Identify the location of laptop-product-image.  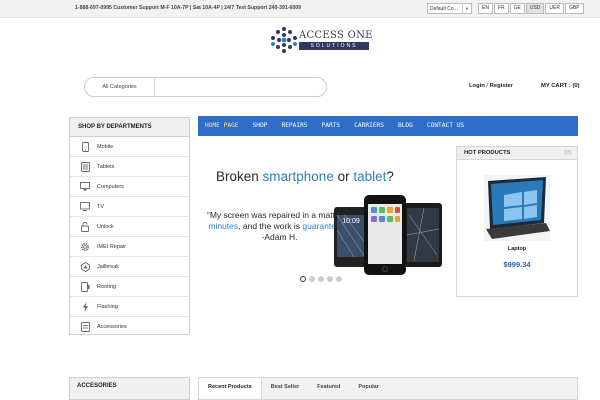
(517, 208).